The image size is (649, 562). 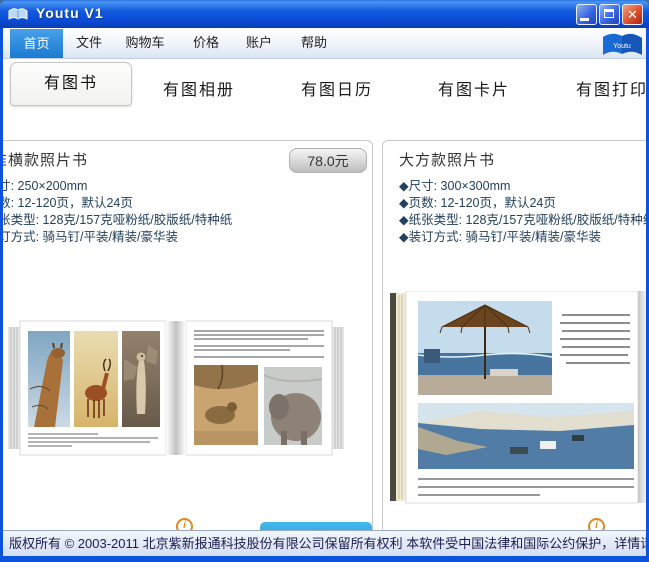 I want to click on tab-photo-prints: 有图打印, so click(x=611, y=88).